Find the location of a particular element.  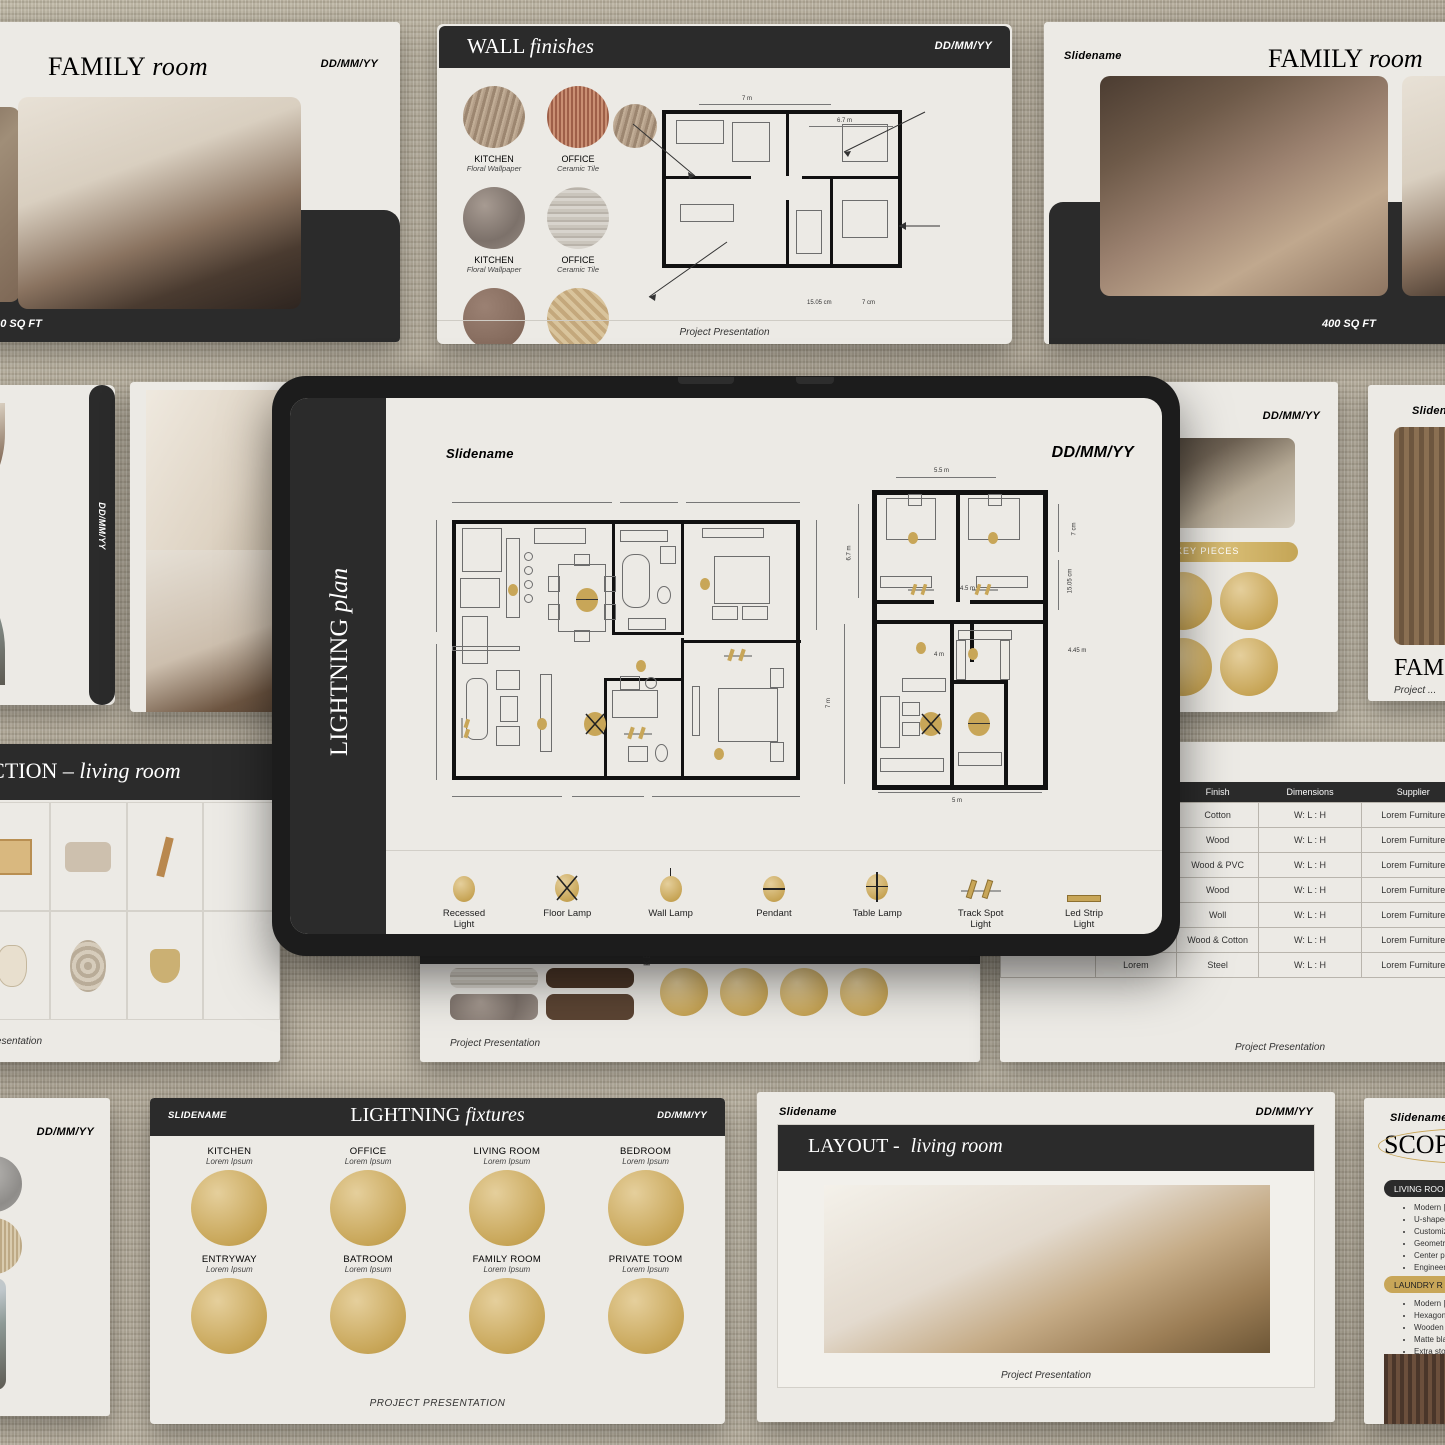

title-bold: FAMILY is located at coordinates (1315, 58).